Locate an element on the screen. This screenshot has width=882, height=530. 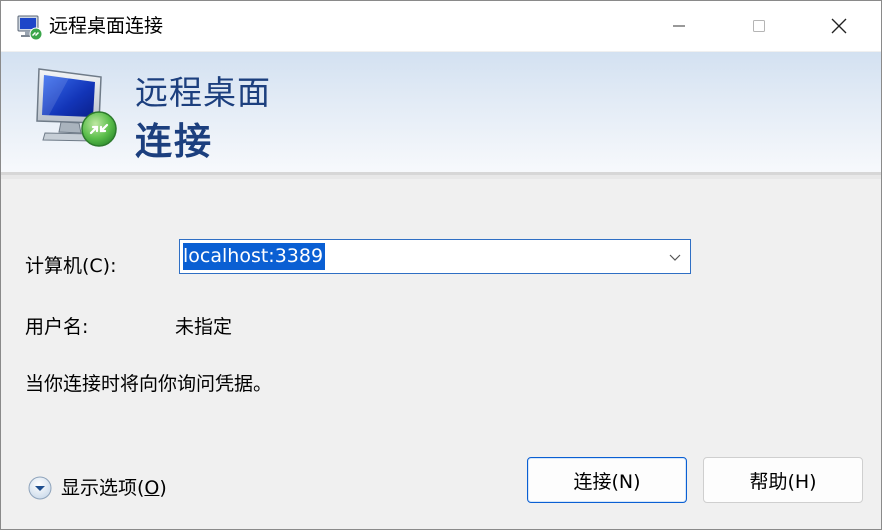
maximize-button is located at coordinates (759, 26).